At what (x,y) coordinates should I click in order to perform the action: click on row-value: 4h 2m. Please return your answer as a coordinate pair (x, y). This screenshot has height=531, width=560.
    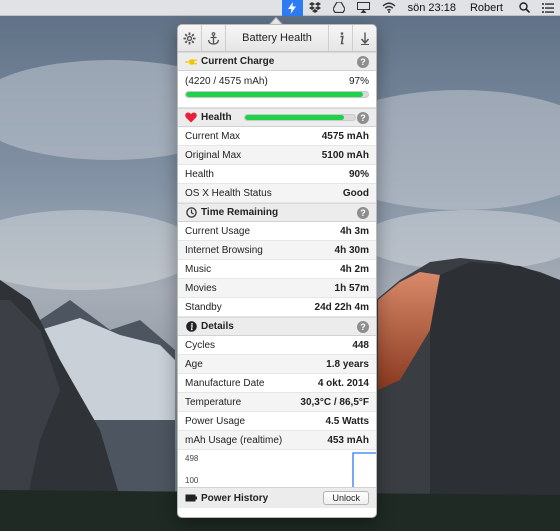
    Looking at the image, I should click on (354, 269).